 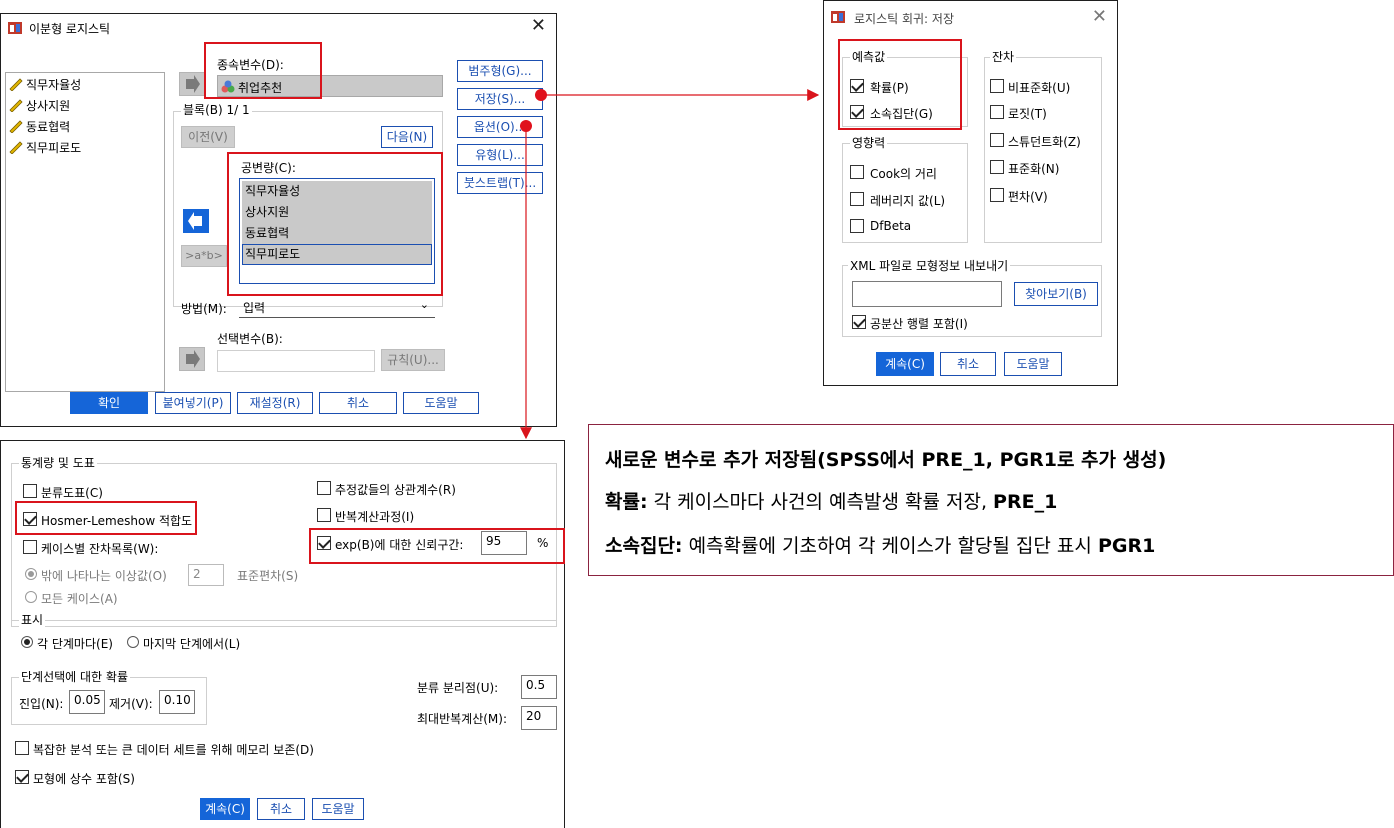 I want to click on connector-arrows, so click(x=670, y=264).